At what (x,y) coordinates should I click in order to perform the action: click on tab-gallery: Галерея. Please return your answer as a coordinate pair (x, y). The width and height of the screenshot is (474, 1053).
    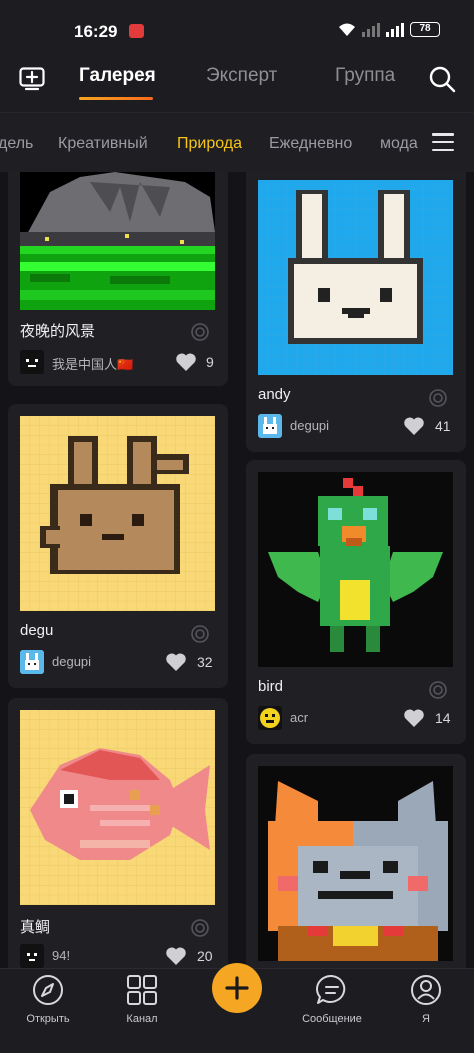
    Looking at the image, I should click on (117, 76).